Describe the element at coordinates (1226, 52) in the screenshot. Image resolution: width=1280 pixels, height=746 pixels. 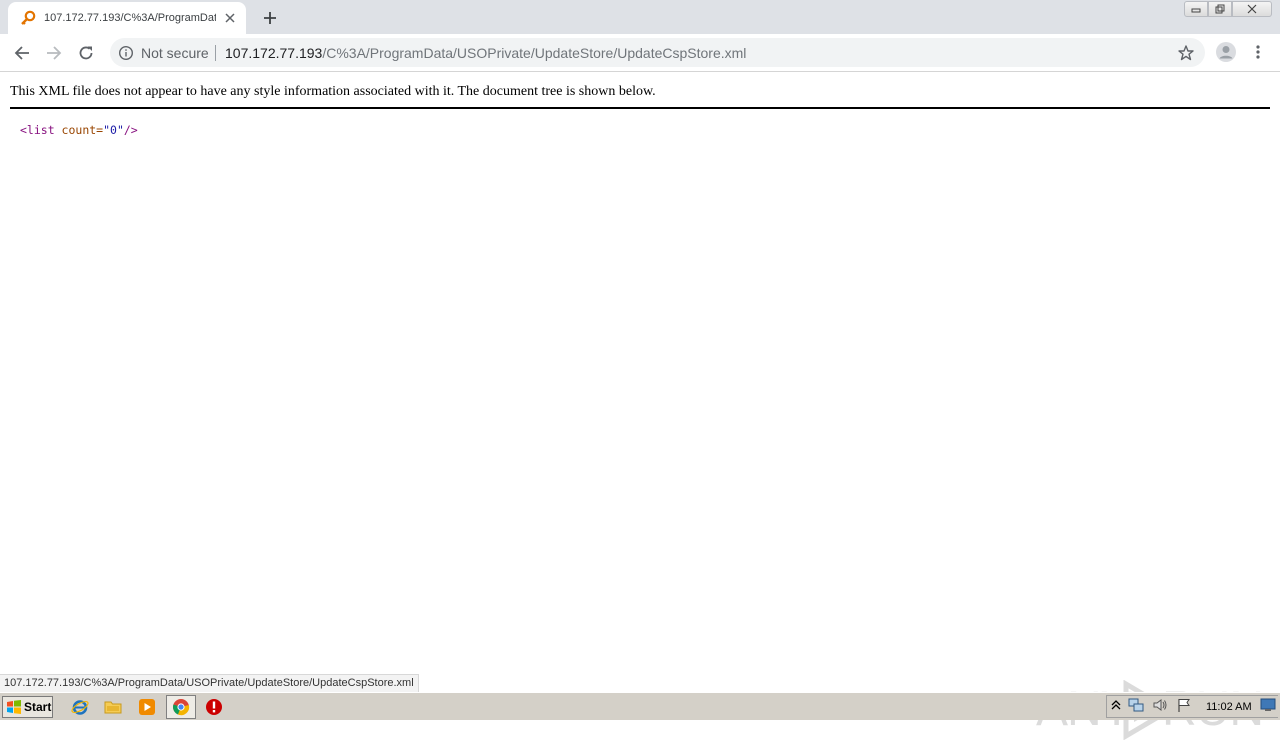
I see `avatar-icon` at that location.